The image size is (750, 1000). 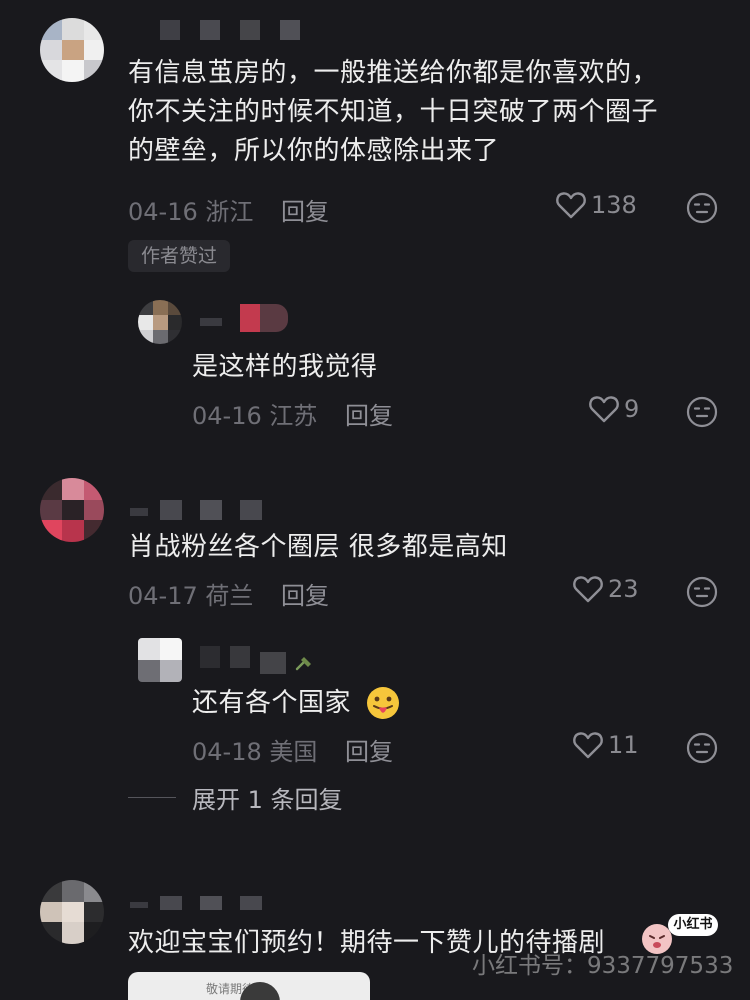 I want to click on like-button: 23, so click(x=605, y=589).